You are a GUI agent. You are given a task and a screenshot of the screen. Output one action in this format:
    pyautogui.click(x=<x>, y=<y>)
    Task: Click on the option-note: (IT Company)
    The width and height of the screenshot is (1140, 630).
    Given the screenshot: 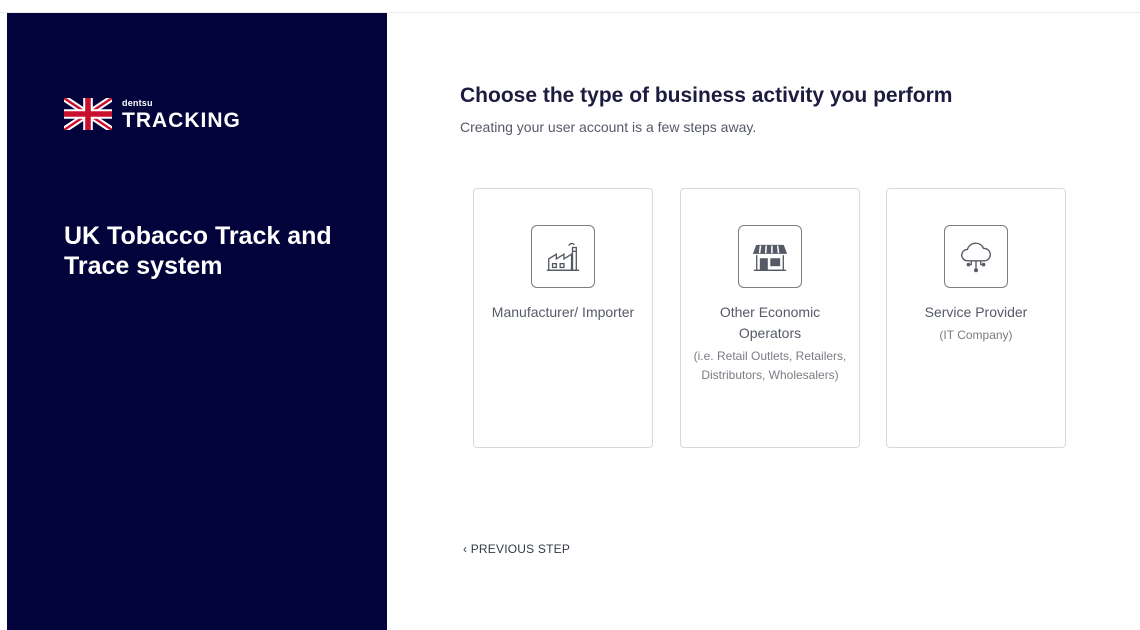 What is the action you would take?
    pyautogui.click(x=976, y=335)
    